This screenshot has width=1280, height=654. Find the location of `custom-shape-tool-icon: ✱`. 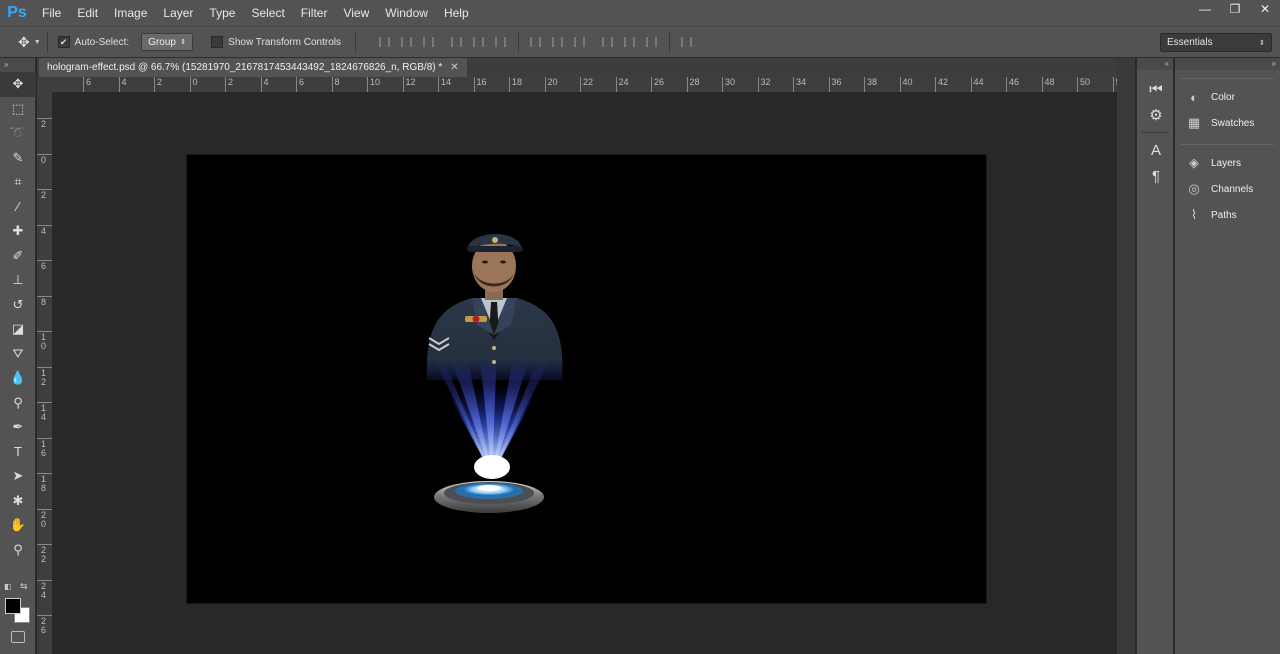

custom-shape-tool-icon: ✱ is located at coordinates (18, 501).